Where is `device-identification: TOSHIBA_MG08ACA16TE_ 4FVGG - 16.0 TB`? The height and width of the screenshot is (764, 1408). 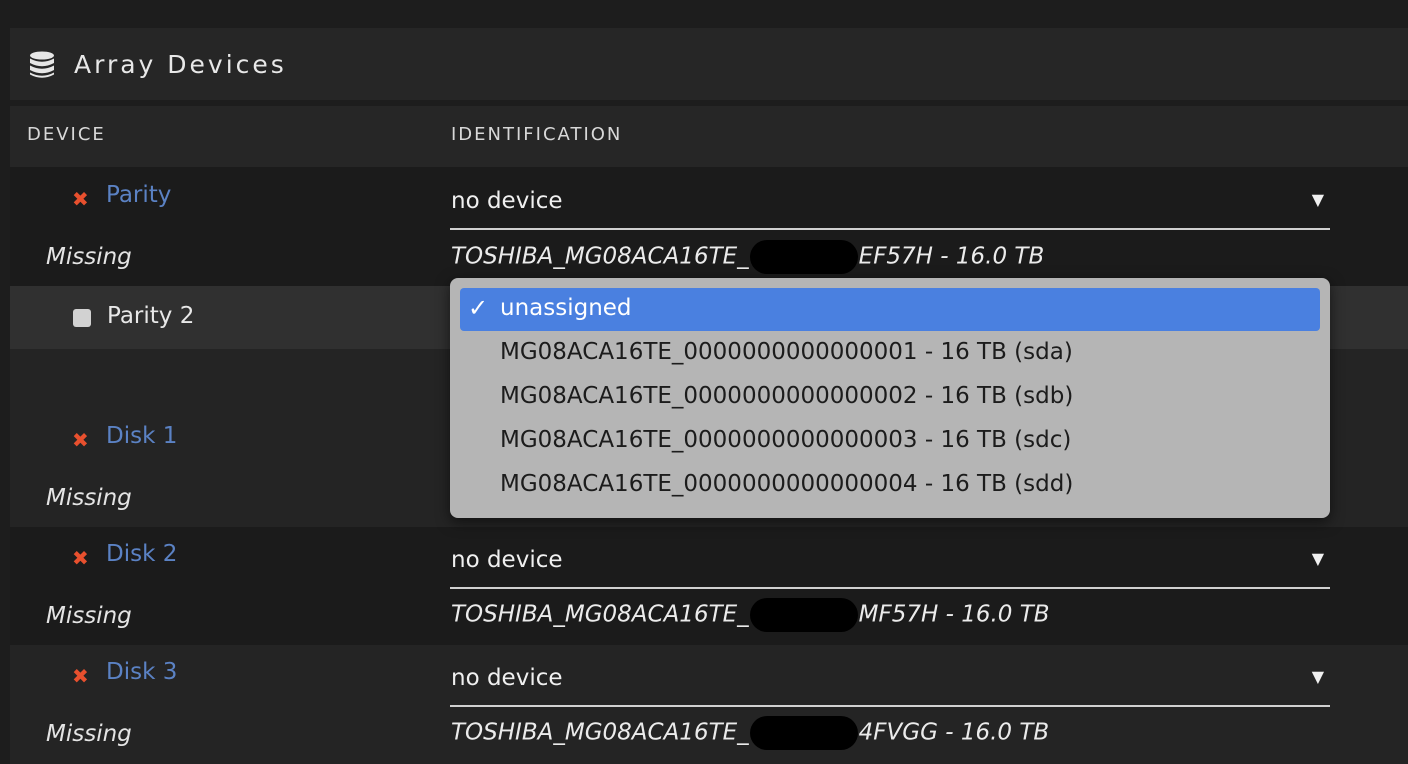 device-identification: TOSHIBA_MG08ACA16TE_ 4FVGG - 16.0 TB is located at coordinates (750, 733).